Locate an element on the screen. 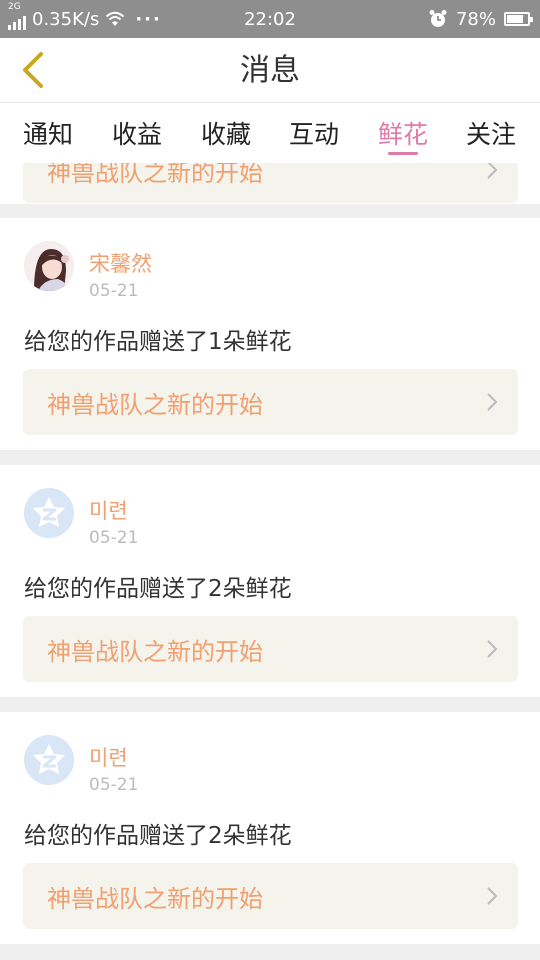 The width and height of the screenshot is (540, 960). tab-flowers: 鲜花 is located at coordinates (403, 133).